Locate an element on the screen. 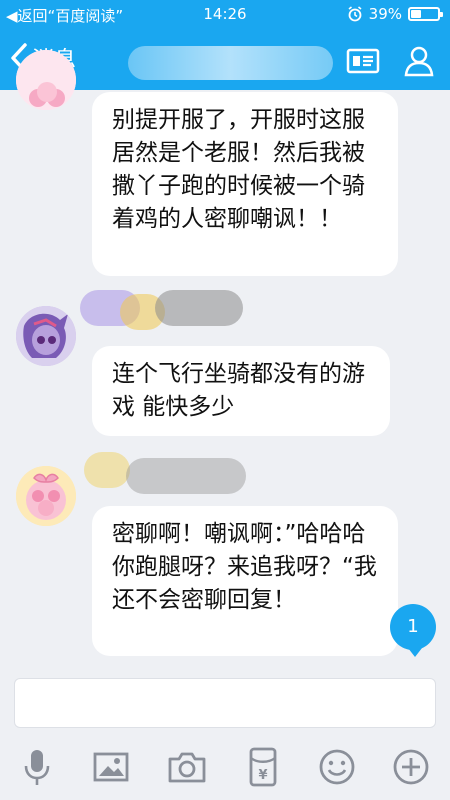 The image size is (450, 800). input-toolbar: ¥ is located at coordinates (225, 769).